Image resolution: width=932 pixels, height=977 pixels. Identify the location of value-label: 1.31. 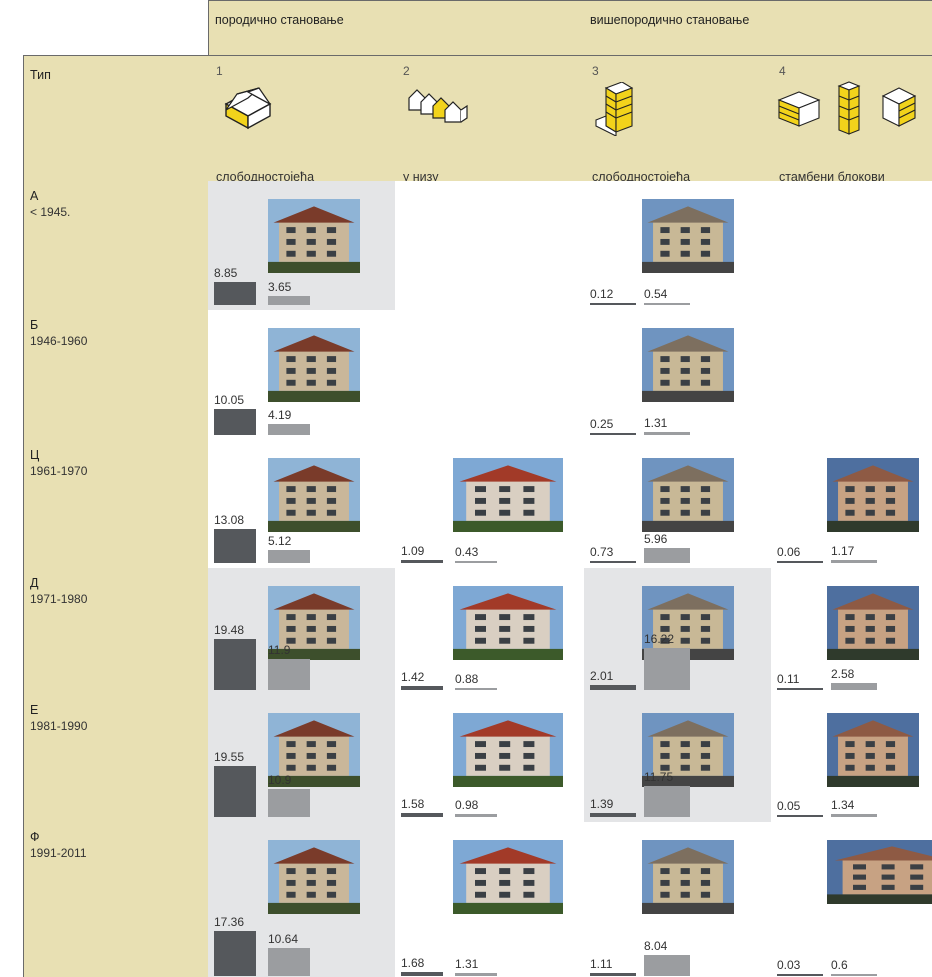
(467, 964).